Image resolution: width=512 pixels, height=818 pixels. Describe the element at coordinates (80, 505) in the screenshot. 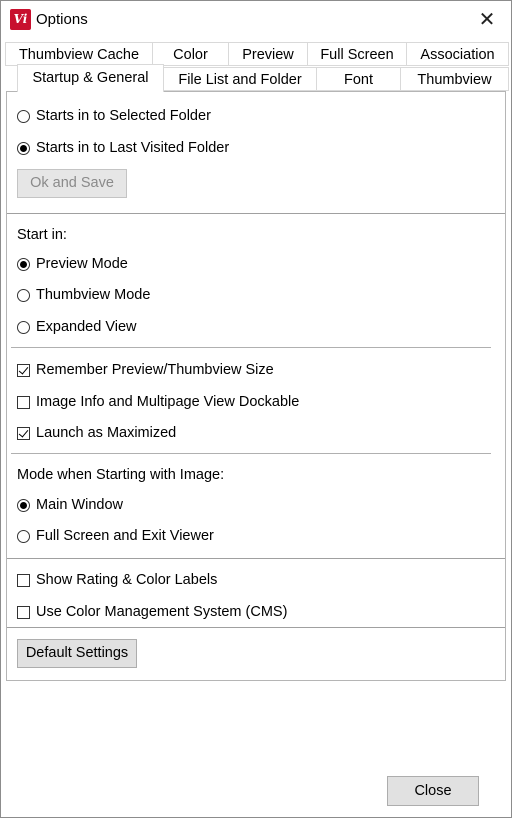

I see `radio-main-window-label: Main Window` at that location.